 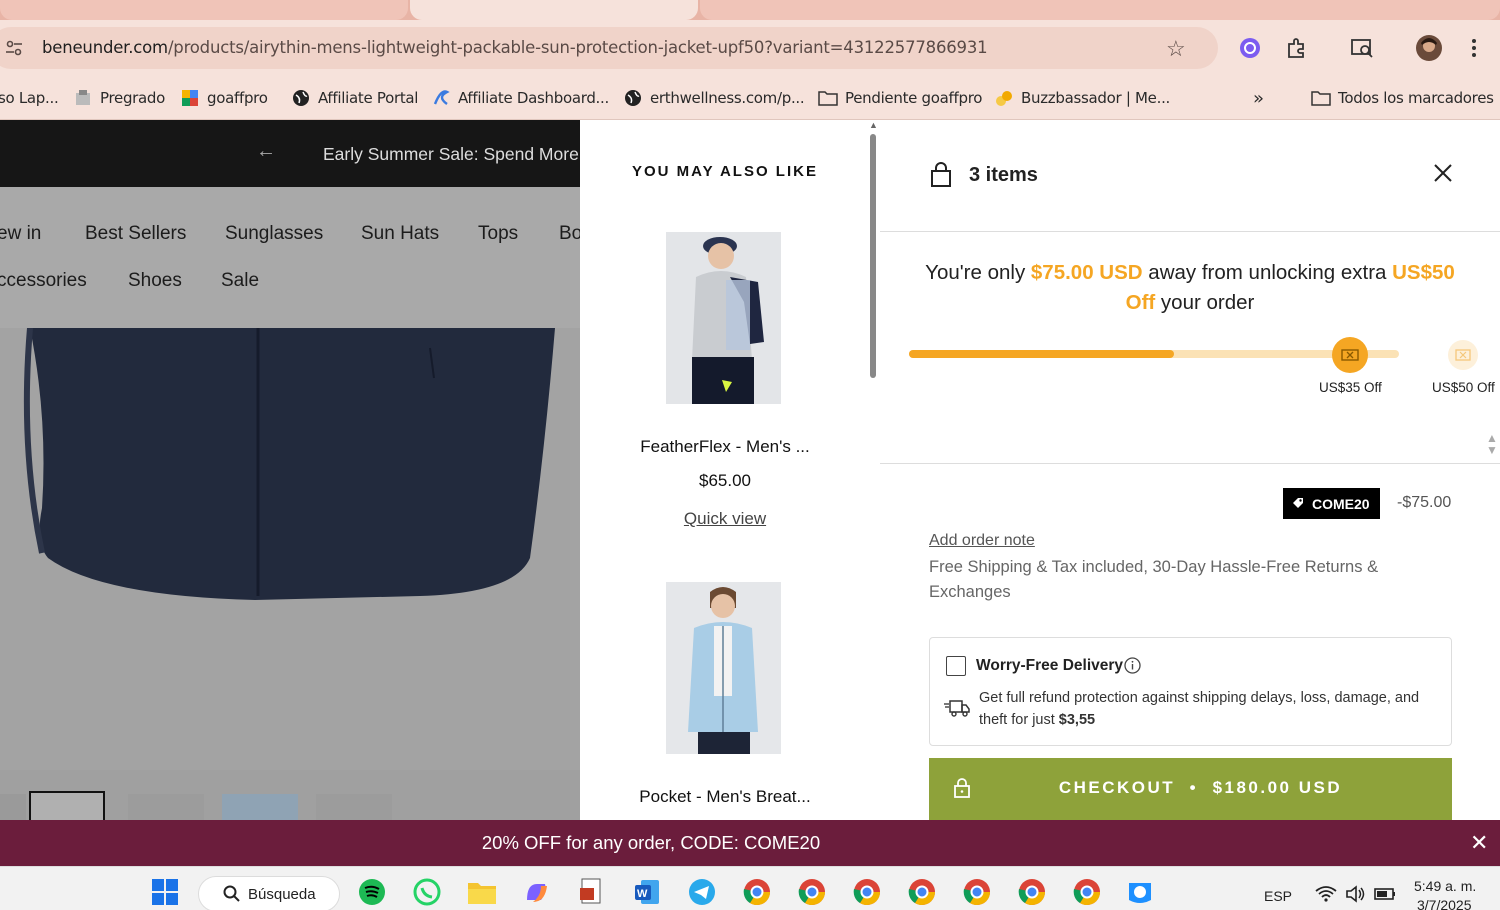 I want to click on bookmark-item: Pregrado, so click(x=119, y=98).